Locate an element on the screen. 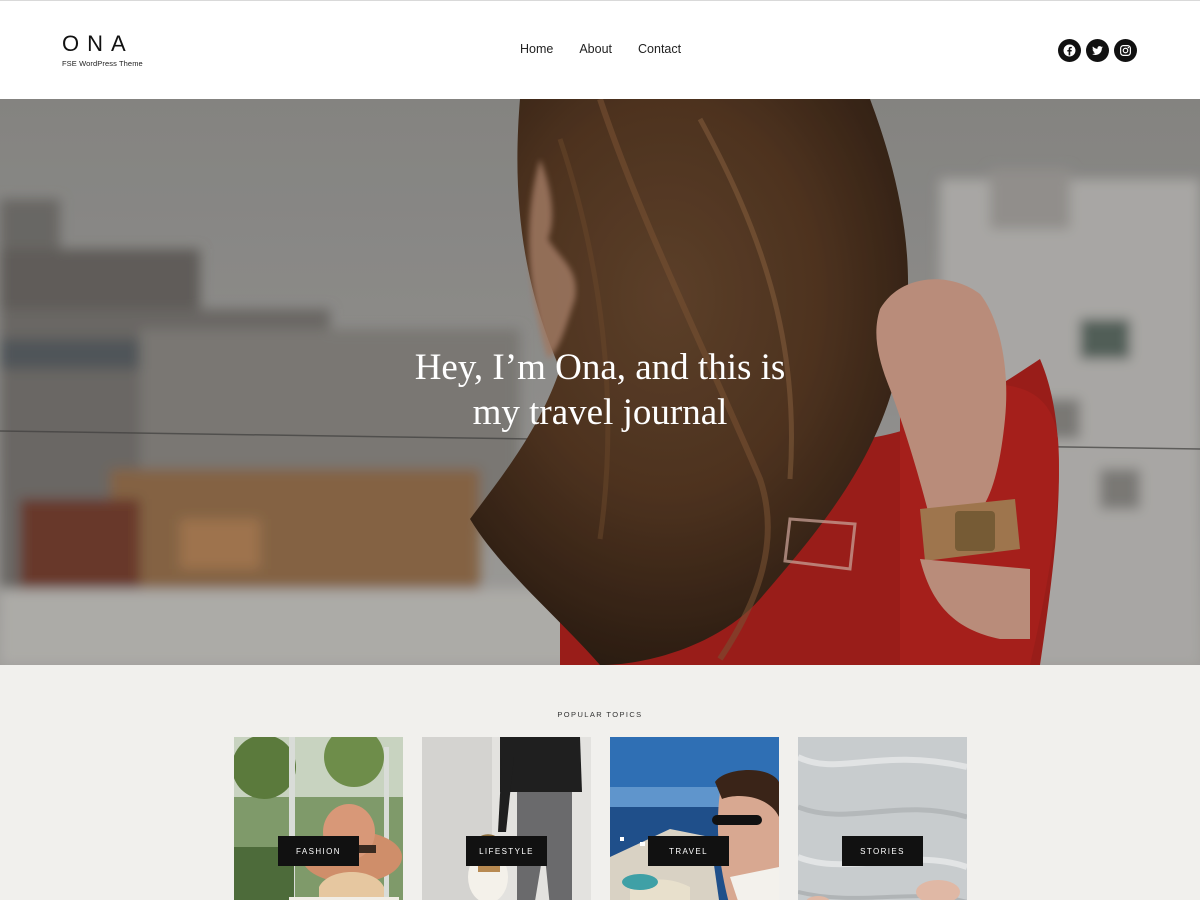 The width and height of the screenshot is (1200, 900). topic-cards: FASHION LIFESTYLE TRAVEL STORIES is located at coordinates (600, 818).